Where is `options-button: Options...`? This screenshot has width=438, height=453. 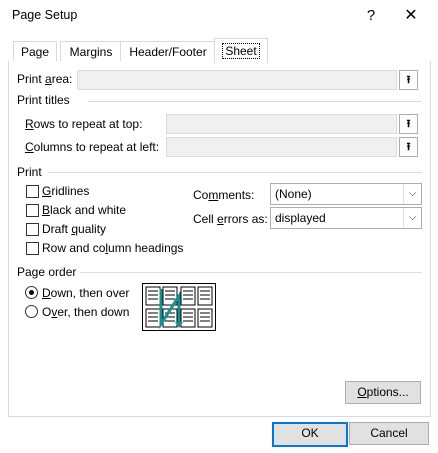 options-button: Options... is located at coordinates (383, 392).